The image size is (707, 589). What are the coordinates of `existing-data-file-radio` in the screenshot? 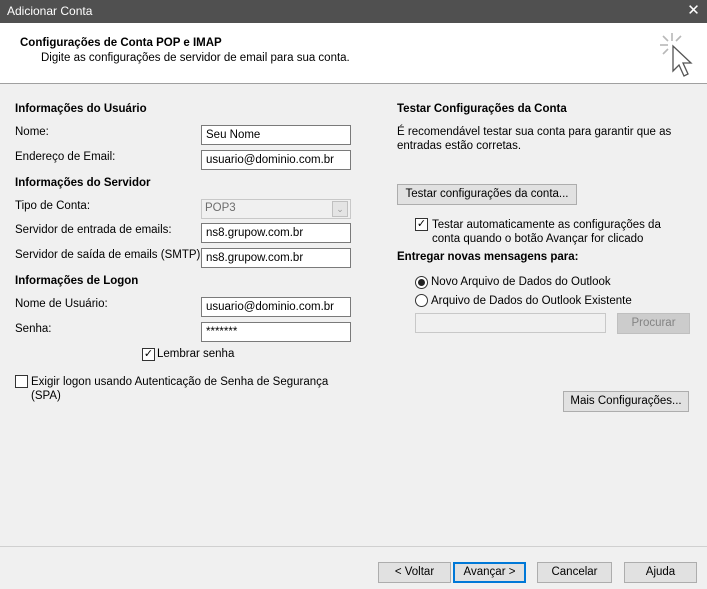 It's located at (421, 300).